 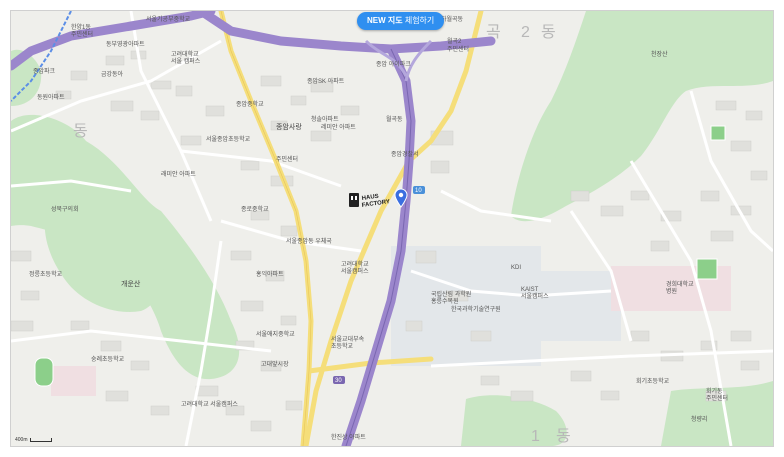 I want to click on district-watermark-topright: 곡 2 동, so click(x=524, y=32).